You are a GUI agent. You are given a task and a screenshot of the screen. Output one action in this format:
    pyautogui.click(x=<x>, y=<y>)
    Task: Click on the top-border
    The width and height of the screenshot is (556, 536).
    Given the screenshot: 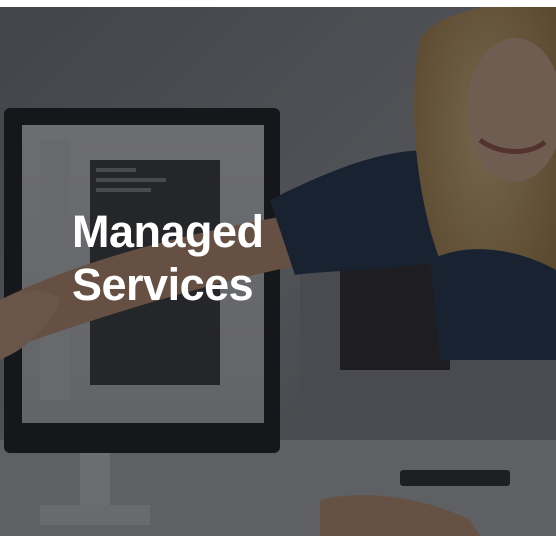 What is the action you would take?
    pyautogui.click(x=278, y=3)
    